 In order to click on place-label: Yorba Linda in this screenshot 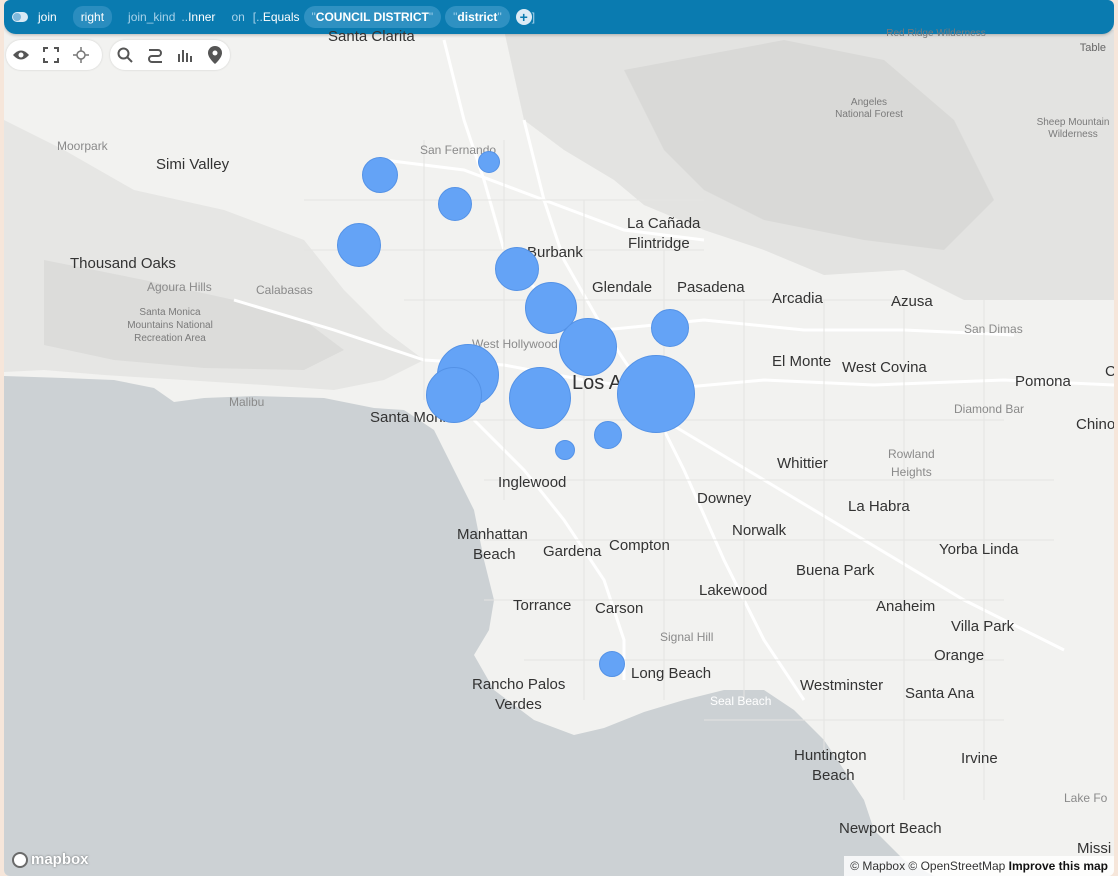, I will do `click(979, 549)`.